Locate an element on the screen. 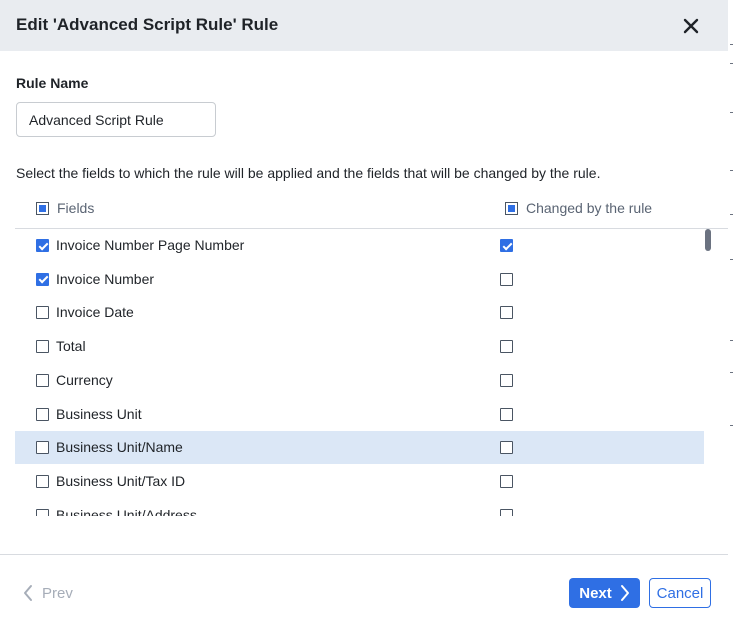 Image resolution: width=735 pixels, height=630 pixels. dialog-title: Edit 'Advanced Script Rule' Rule is located at coordinates (147, 24).